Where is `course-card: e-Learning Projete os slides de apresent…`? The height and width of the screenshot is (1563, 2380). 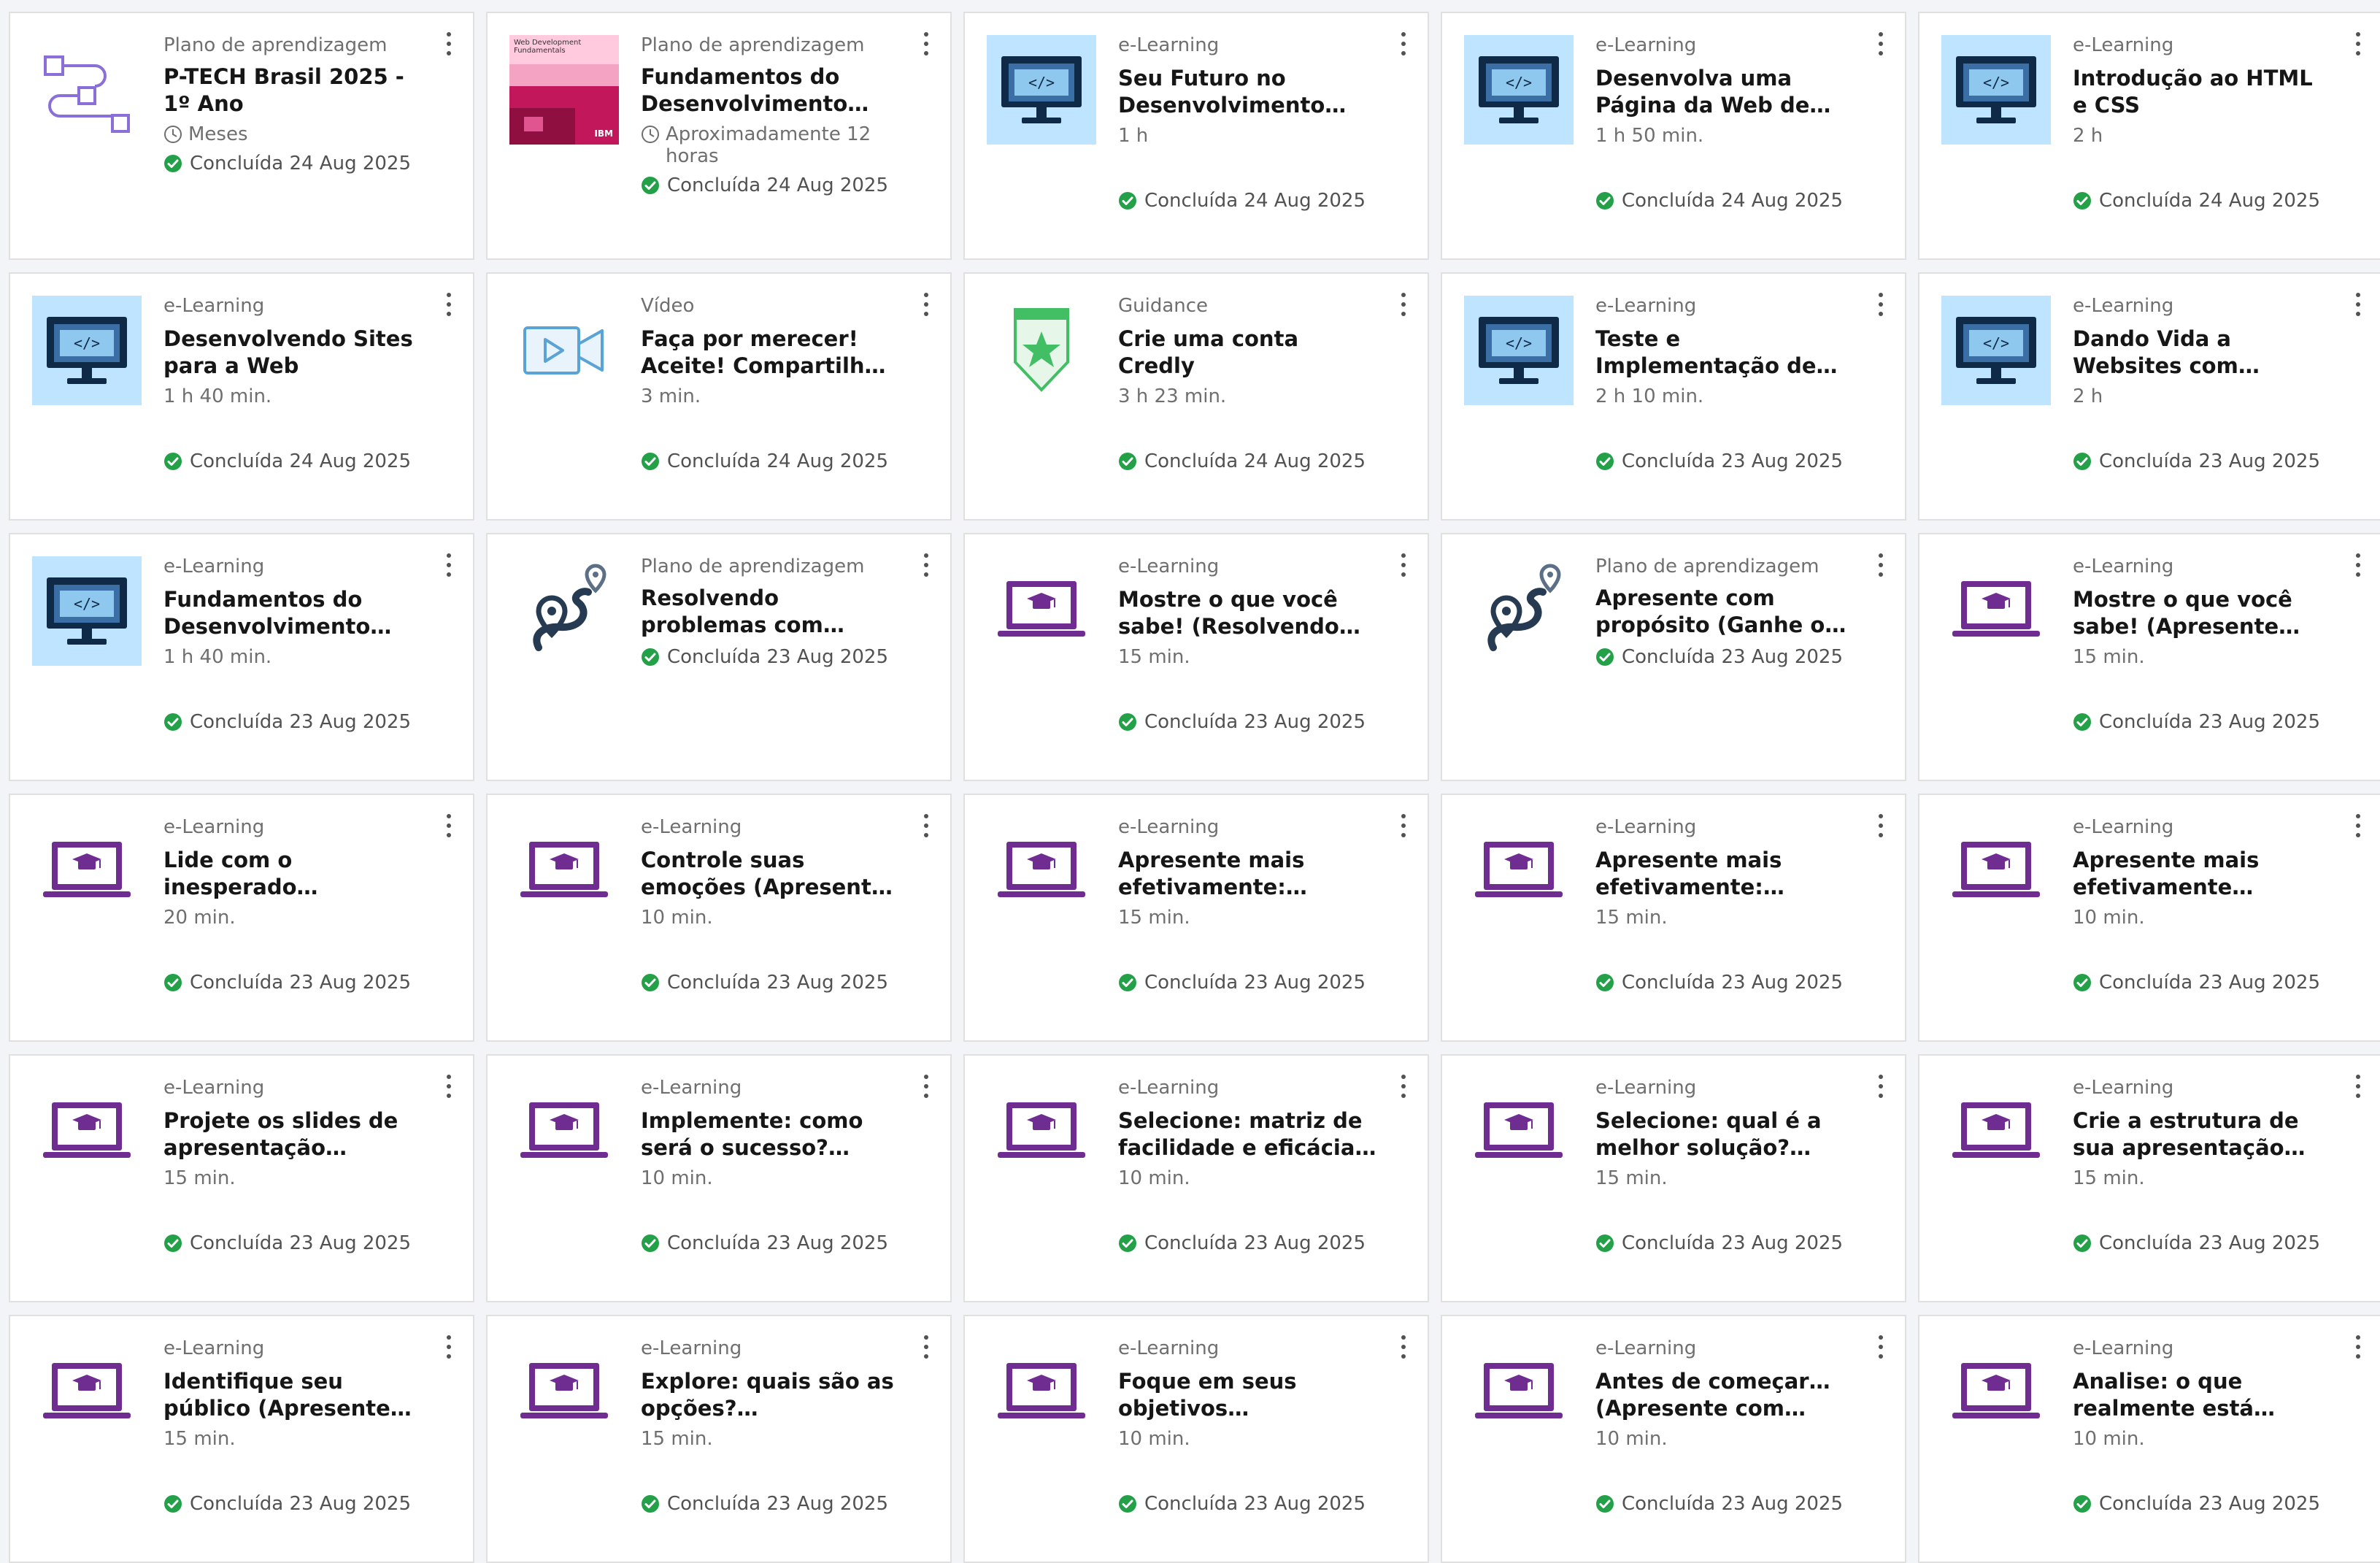 course-card: e-Learning Projete os slides de apresent… is located at coordinates (241, 1178).